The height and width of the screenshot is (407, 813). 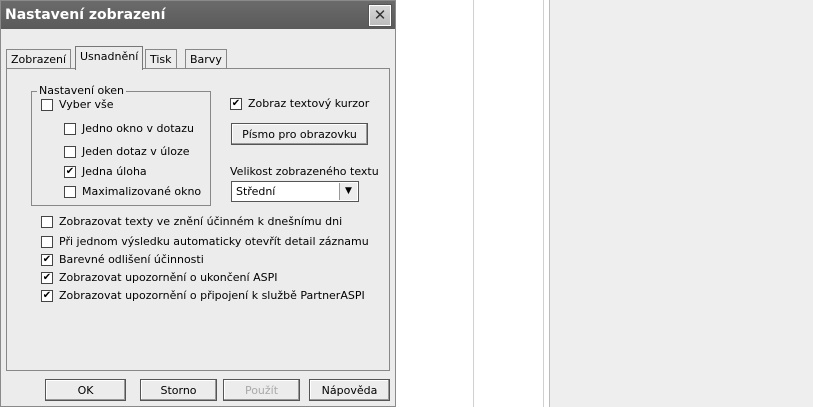 What do you see at coordinates (261, 390) in the screenshot?
I see `apply-button: Použít` at bounding box center [261, 390].